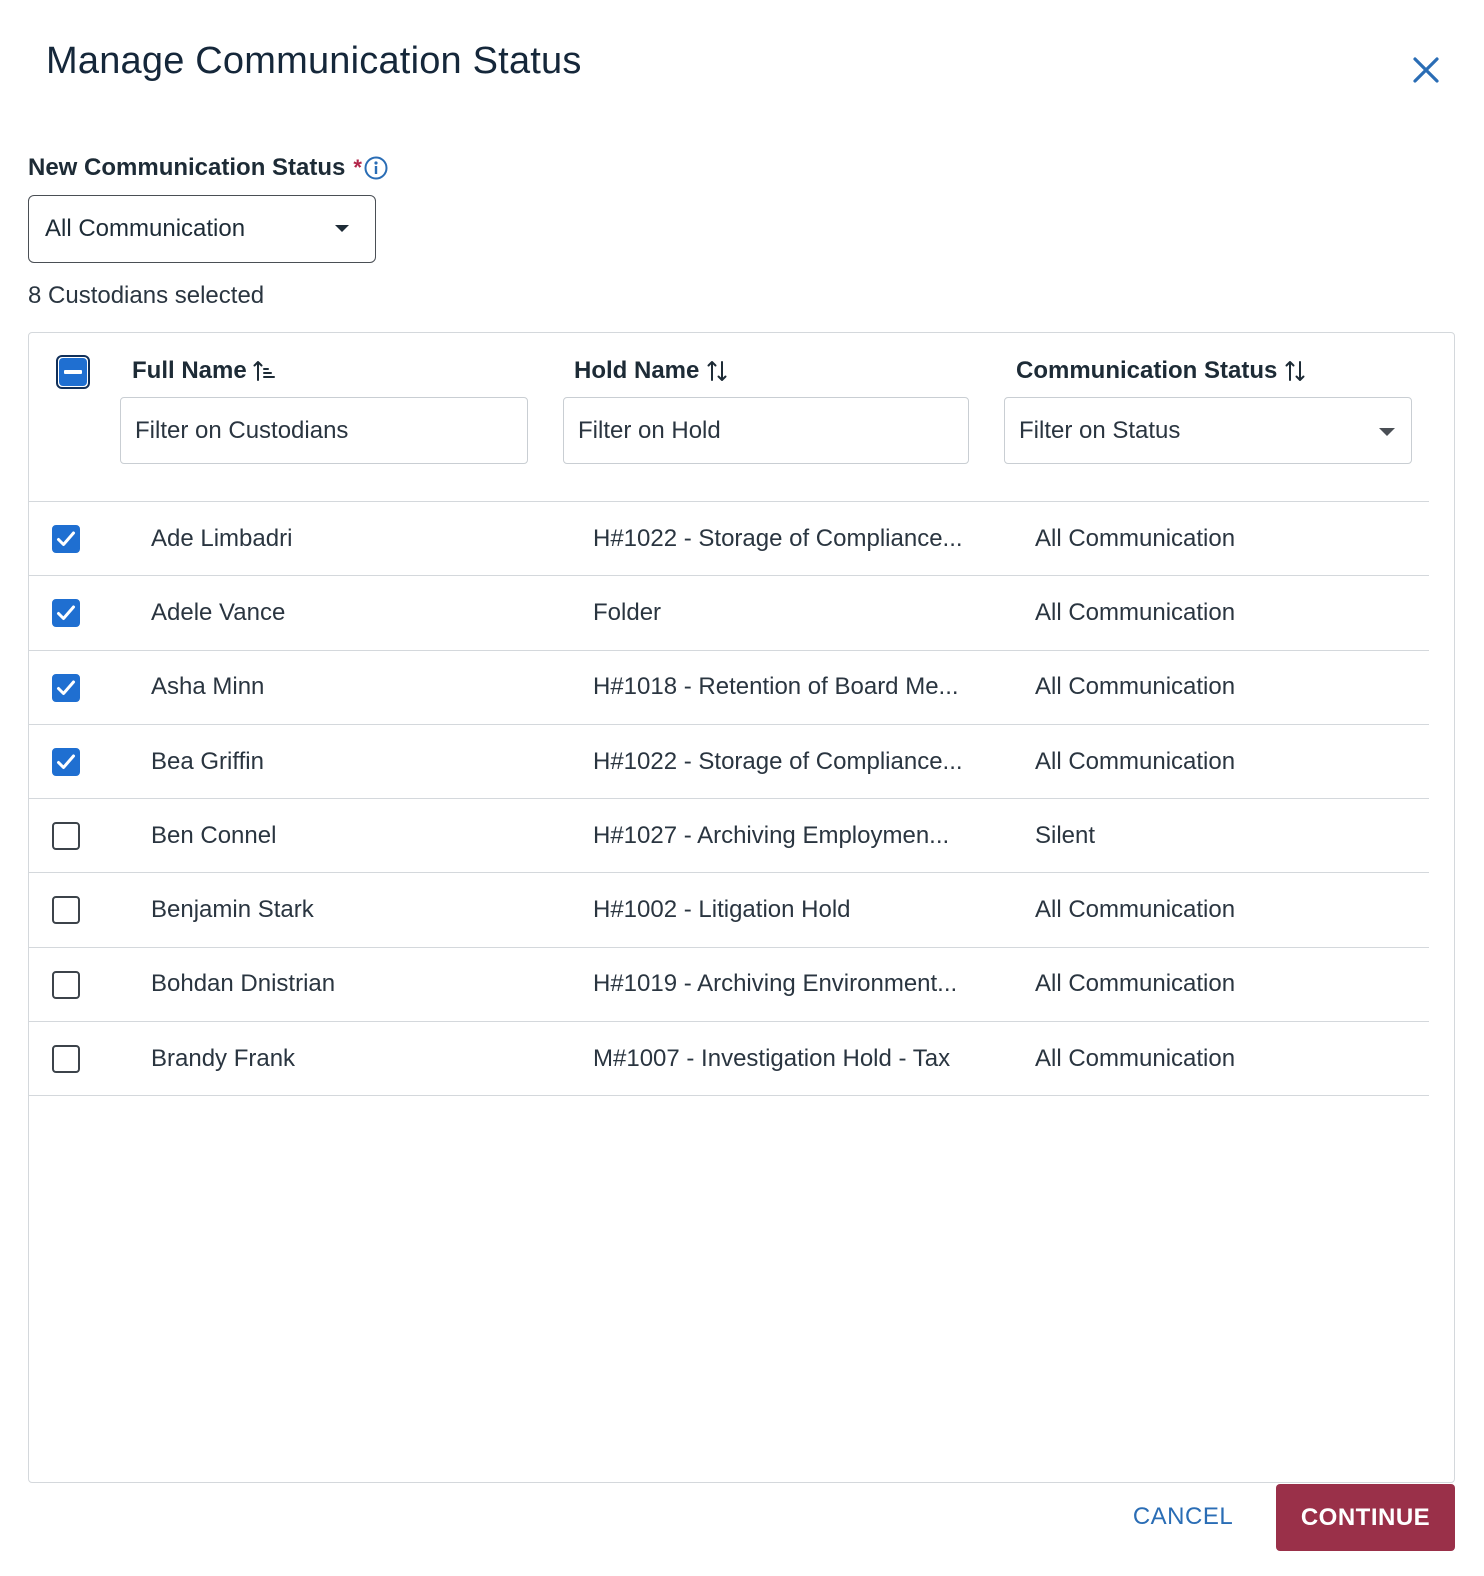  Describe the element at coordinates (187, 167) in the screenshot. I see `new-status-label-text: New Communication Status` at that location.